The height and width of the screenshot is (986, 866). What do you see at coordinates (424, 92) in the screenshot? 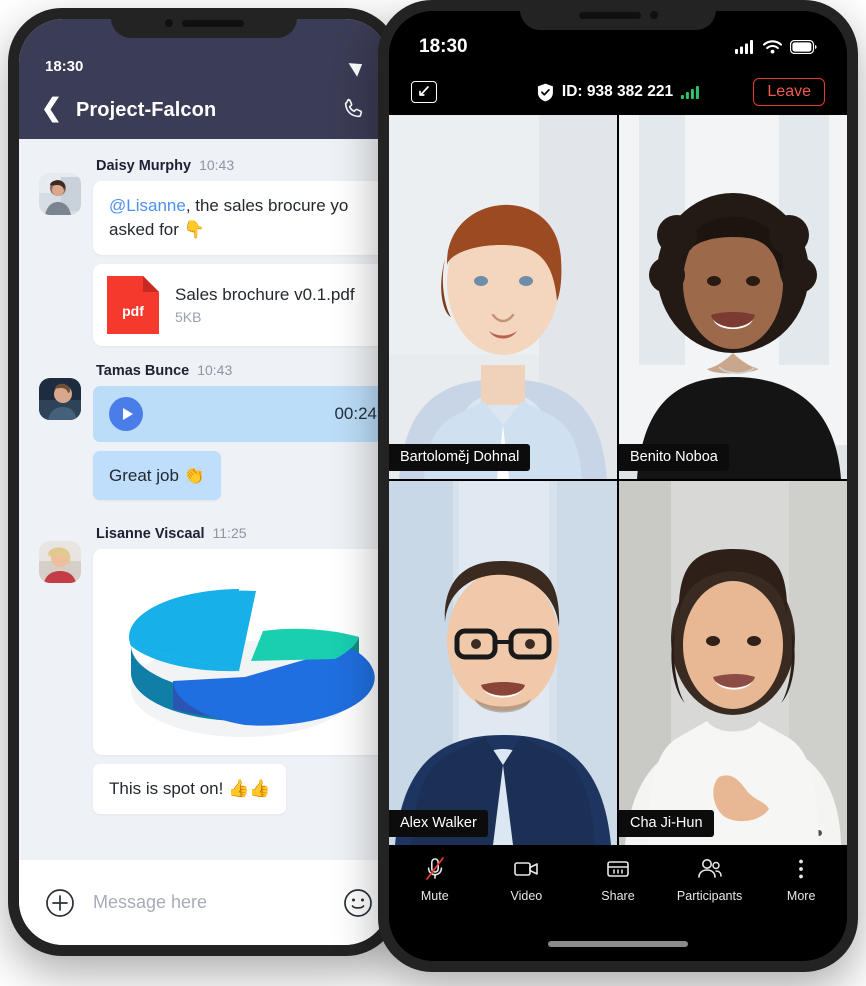
I see `minimize-icon` at bounding box center [424, 92].